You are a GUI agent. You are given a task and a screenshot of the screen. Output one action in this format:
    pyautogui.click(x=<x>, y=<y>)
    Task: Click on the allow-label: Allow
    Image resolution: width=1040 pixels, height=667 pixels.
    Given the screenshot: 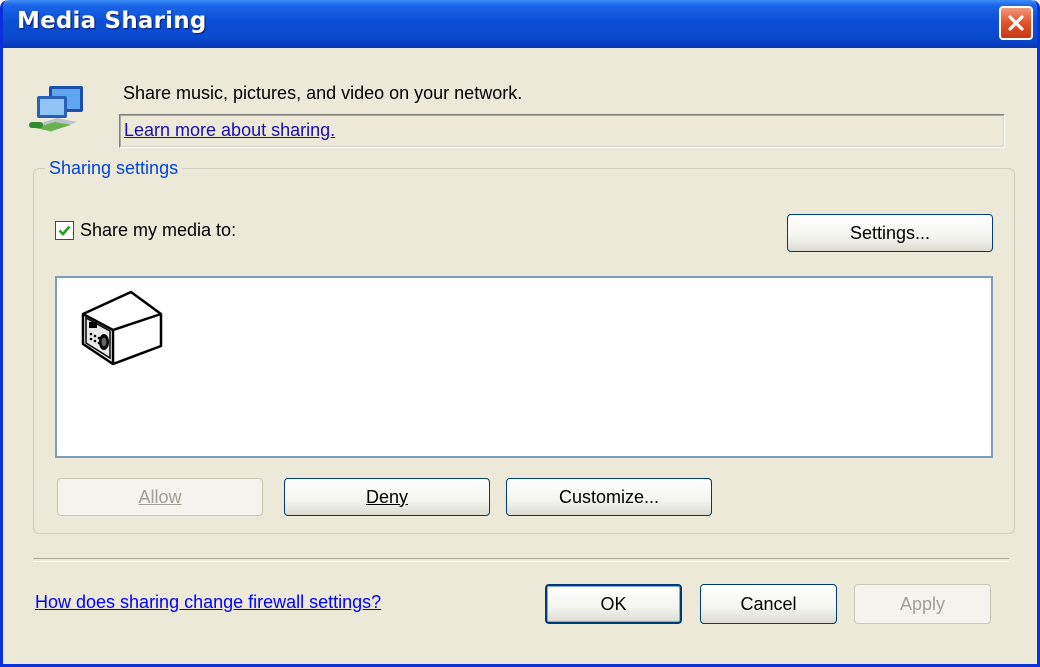 What is the action you would take?
    pyautogui.click(x=160, y=496)
    